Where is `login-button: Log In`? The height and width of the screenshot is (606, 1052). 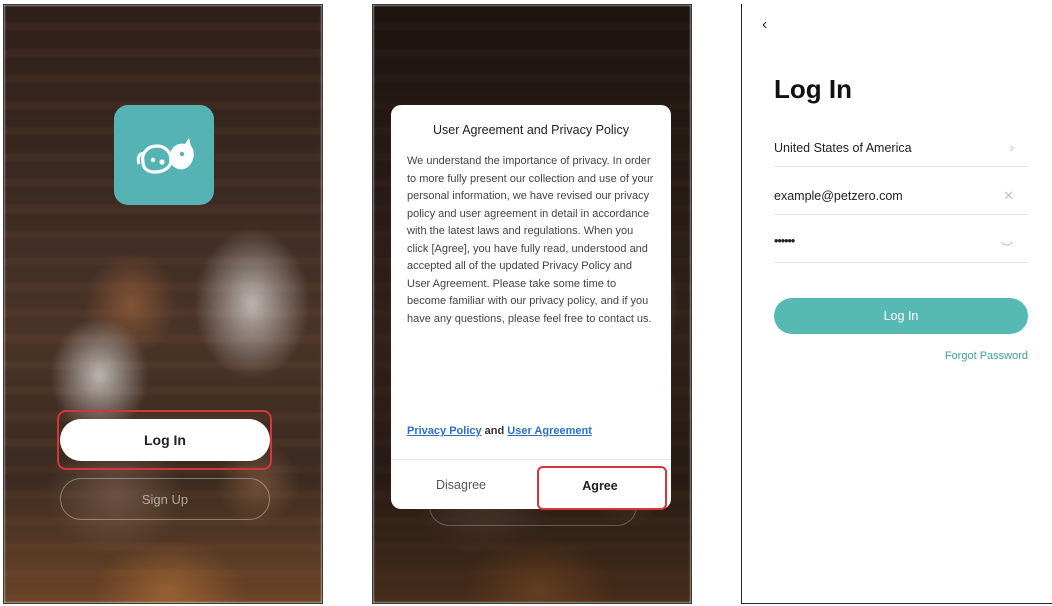
login-button: Log In is located at coordinates (165, 440).